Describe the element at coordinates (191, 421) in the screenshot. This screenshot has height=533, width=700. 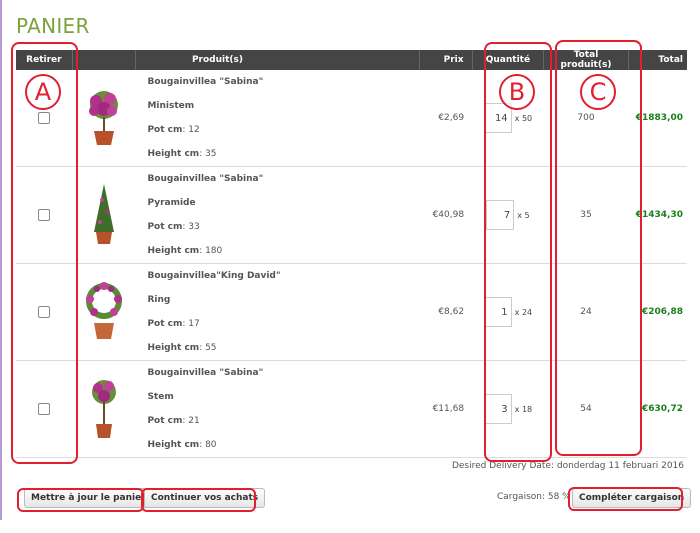
I see `pot-value: : 21` at that location.